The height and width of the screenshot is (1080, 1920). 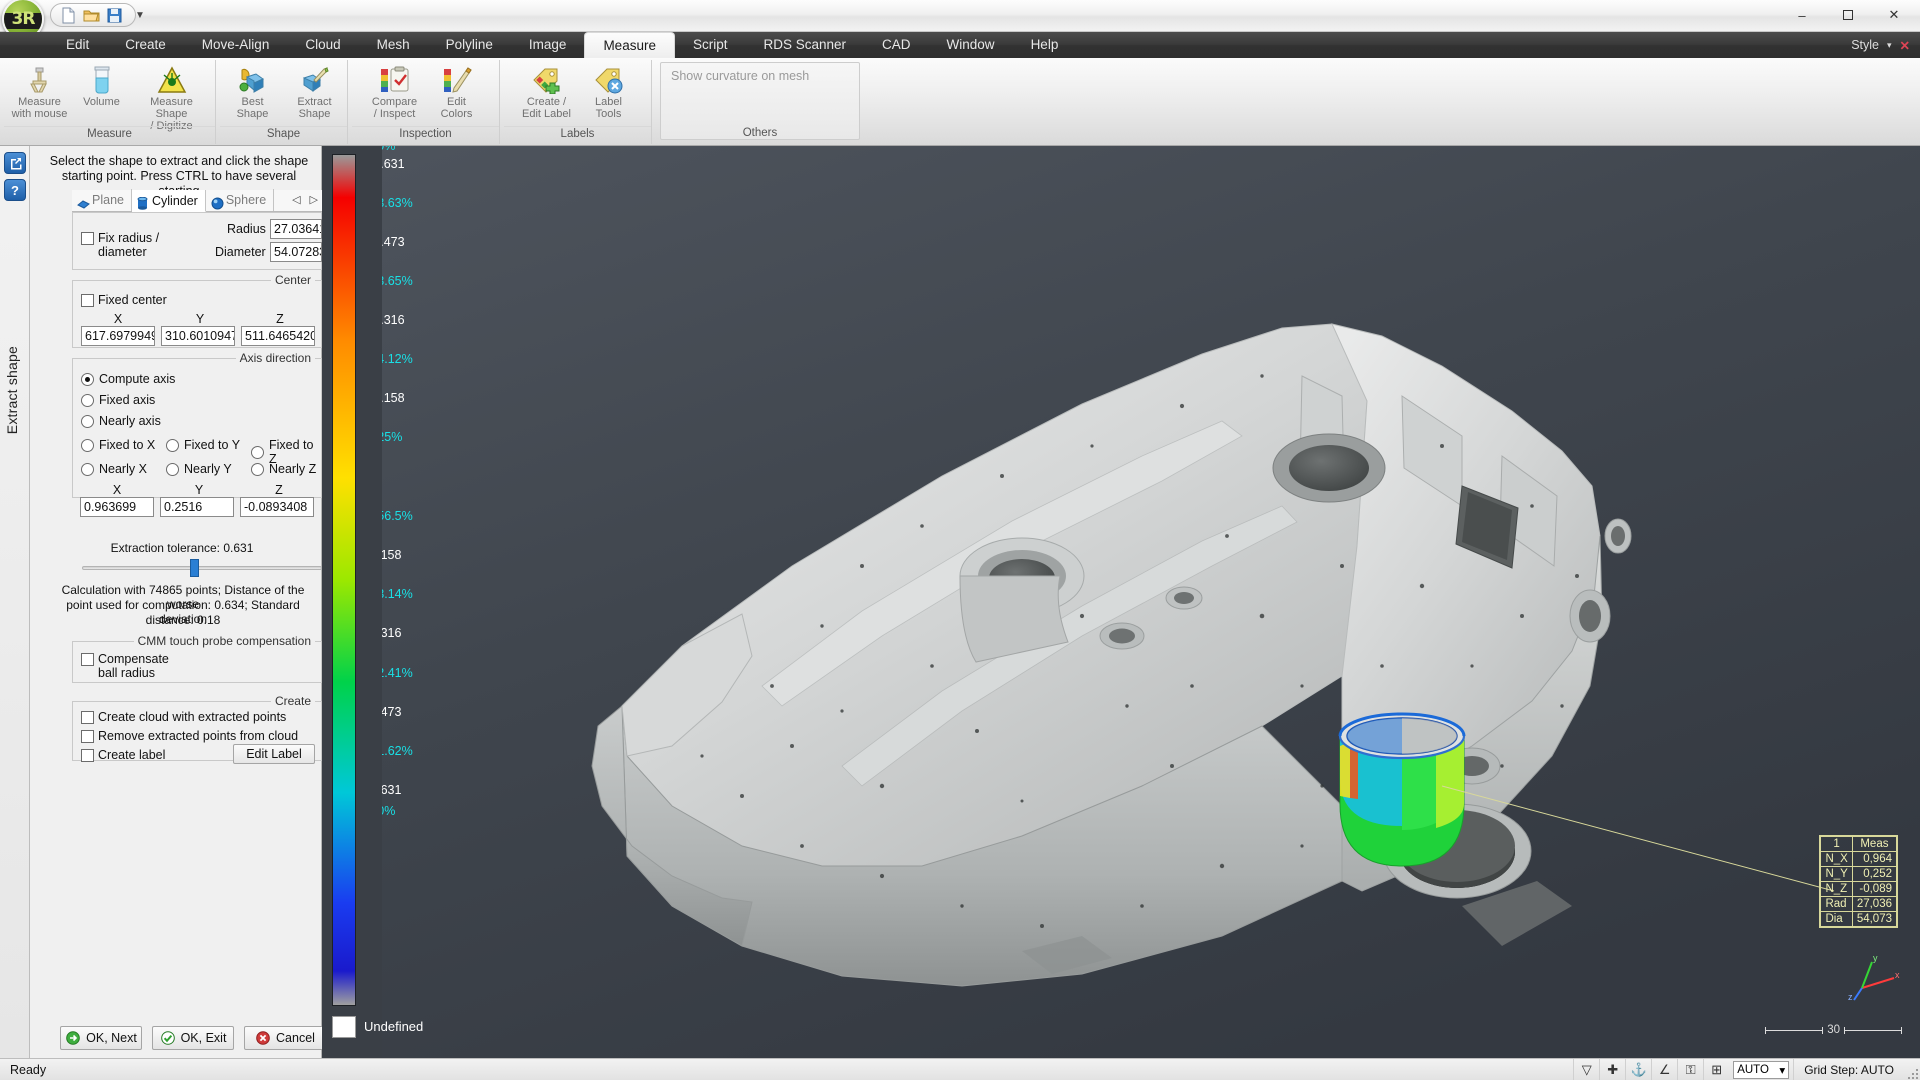 What do you see at coordinates (1802, 15) in the screenshot?
I see `minimize-button: –` at bounding box center [1802, 15].